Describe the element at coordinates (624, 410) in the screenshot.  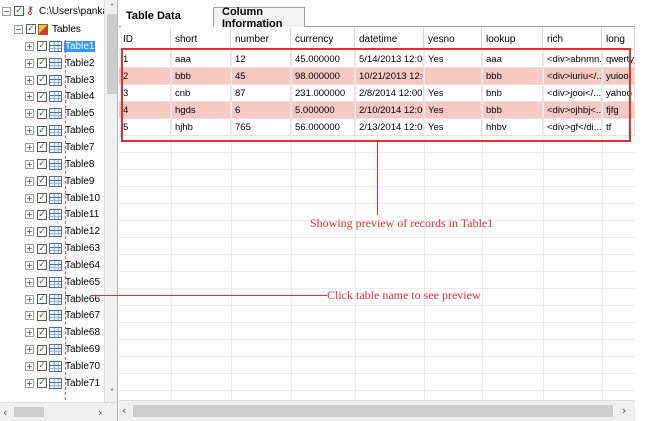
I see `scroll-right-icon: ›` at that location.